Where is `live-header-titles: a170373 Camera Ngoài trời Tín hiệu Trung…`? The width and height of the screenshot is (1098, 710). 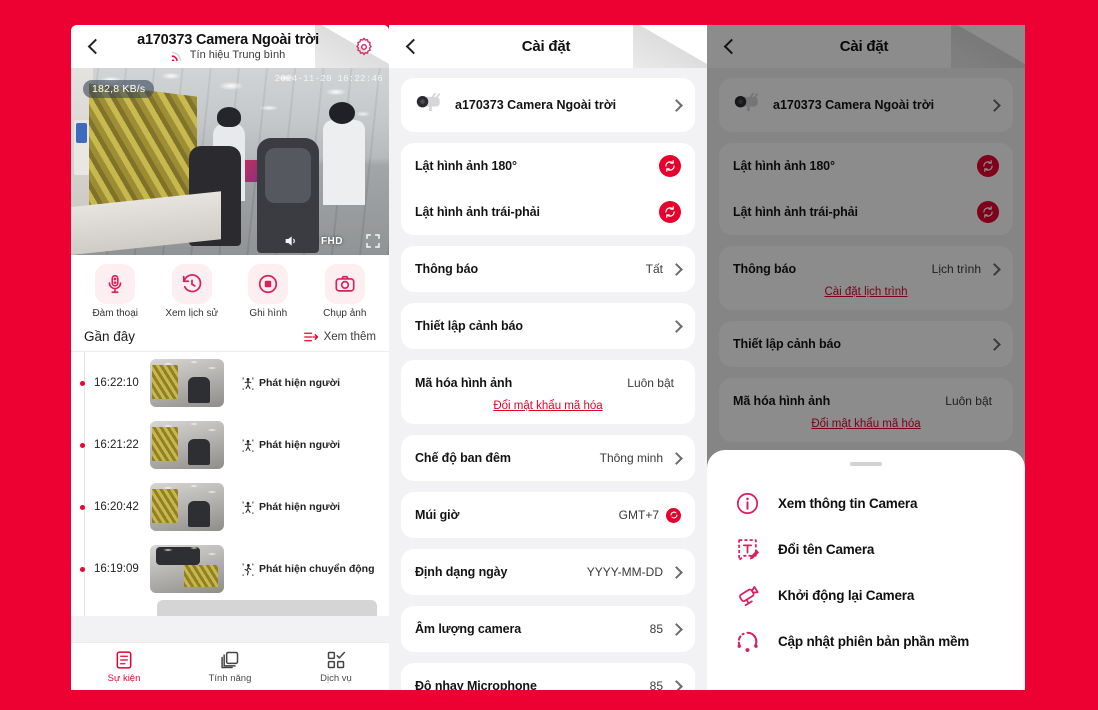 live-header-titles: a170373 Camera Ngoài trời Tín hiệu Trung… is located at coordinates (228, 46).